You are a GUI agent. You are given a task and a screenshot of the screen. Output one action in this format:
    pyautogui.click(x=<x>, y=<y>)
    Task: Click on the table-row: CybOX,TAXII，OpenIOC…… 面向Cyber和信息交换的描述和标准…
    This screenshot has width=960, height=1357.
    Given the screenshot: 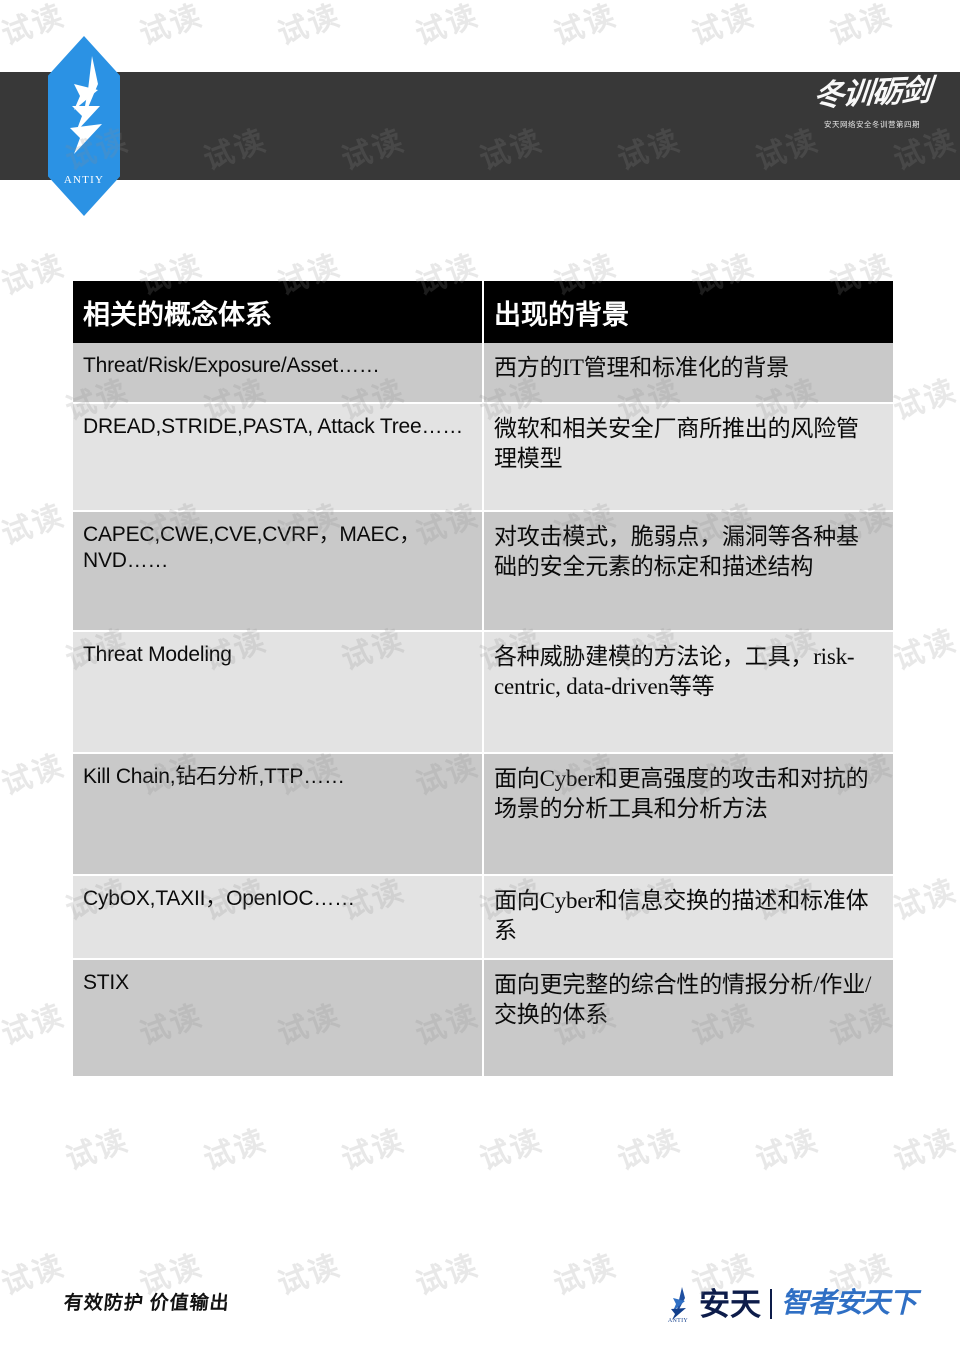 What is the action you would take?
    pyautogui.click(x=483, y=917)
    